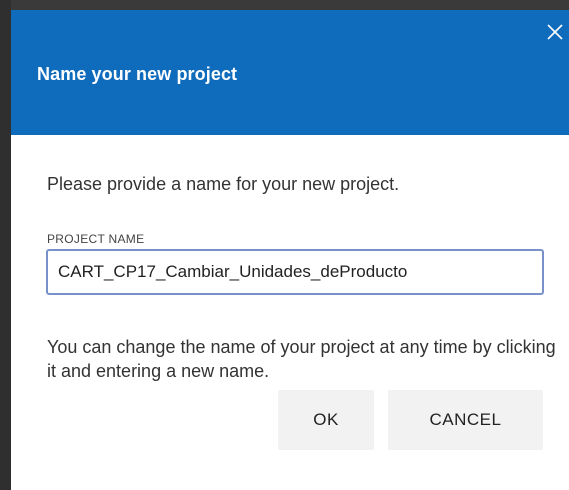 Image resolution: width=569 pixels, height=490 pixels. Describe the element at coordinates (96, 239) in the screenshot. I see `project-name-label: PROJECT NAME` at that location.